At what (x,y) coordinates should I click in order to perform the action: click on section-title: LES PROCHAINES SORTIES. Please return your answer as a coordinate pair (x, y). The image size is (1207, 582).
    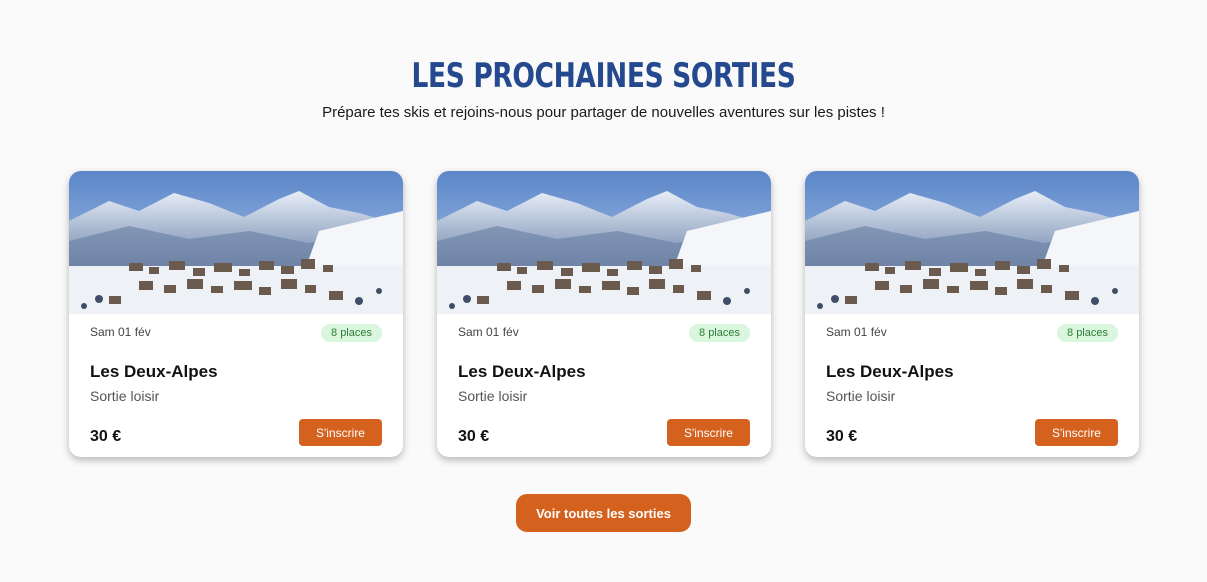
    Looking at the image, I should click on (603, 76).